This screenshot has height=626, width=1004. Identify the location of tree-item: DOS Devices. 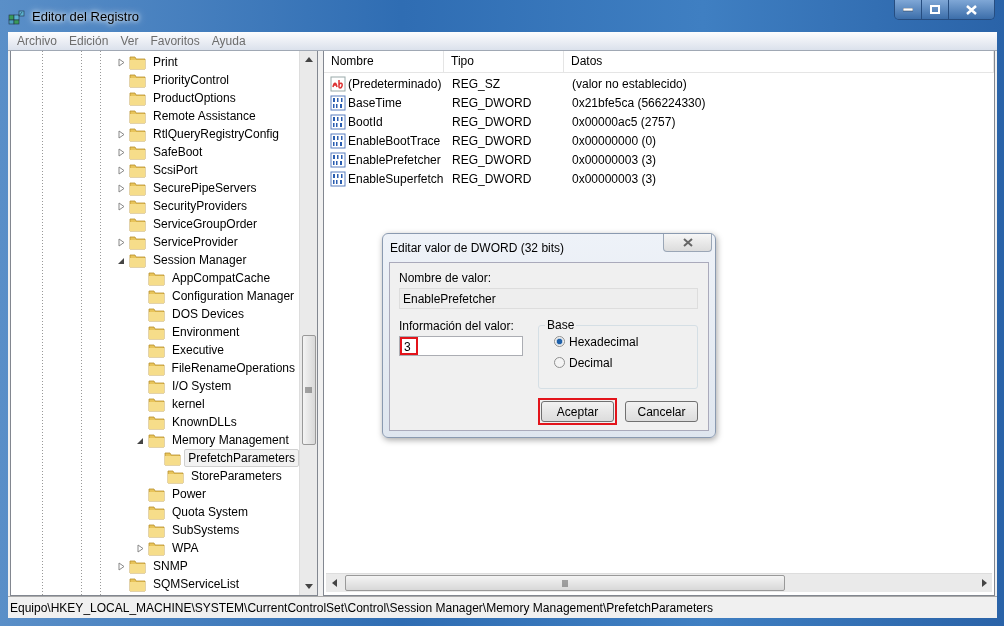
(208, 314).